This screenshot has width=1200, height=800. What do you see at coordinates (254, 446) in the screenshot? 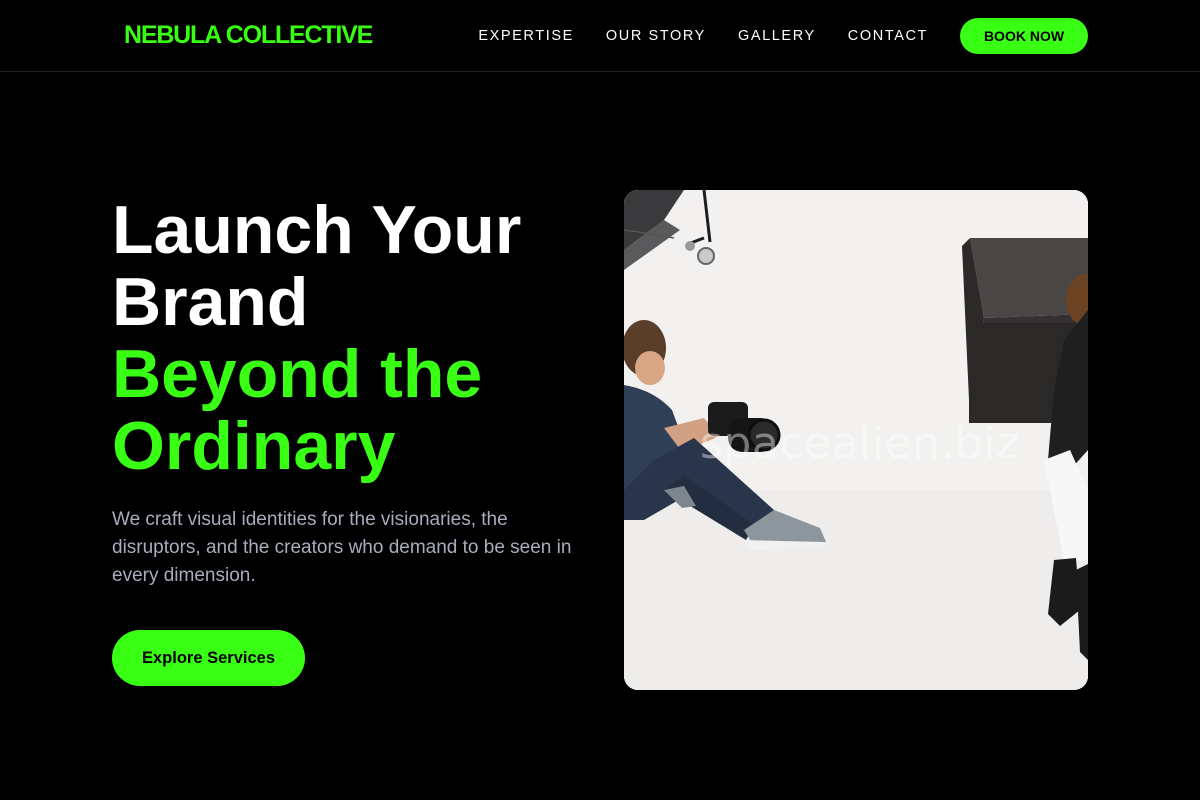
I see `headline-accent-line-2: Ordinary` at bounding box center [254, 446].